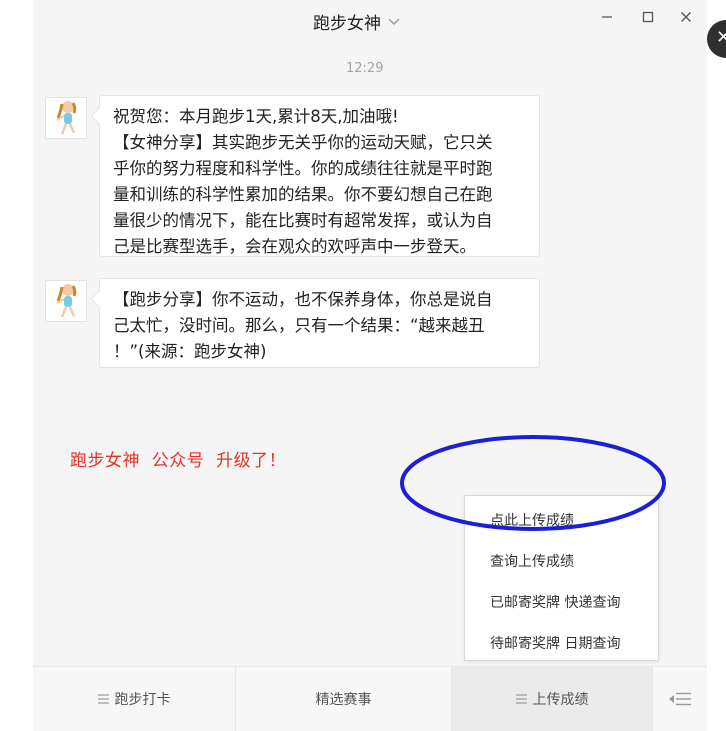  I want to click on right-background, so click(716, 365).